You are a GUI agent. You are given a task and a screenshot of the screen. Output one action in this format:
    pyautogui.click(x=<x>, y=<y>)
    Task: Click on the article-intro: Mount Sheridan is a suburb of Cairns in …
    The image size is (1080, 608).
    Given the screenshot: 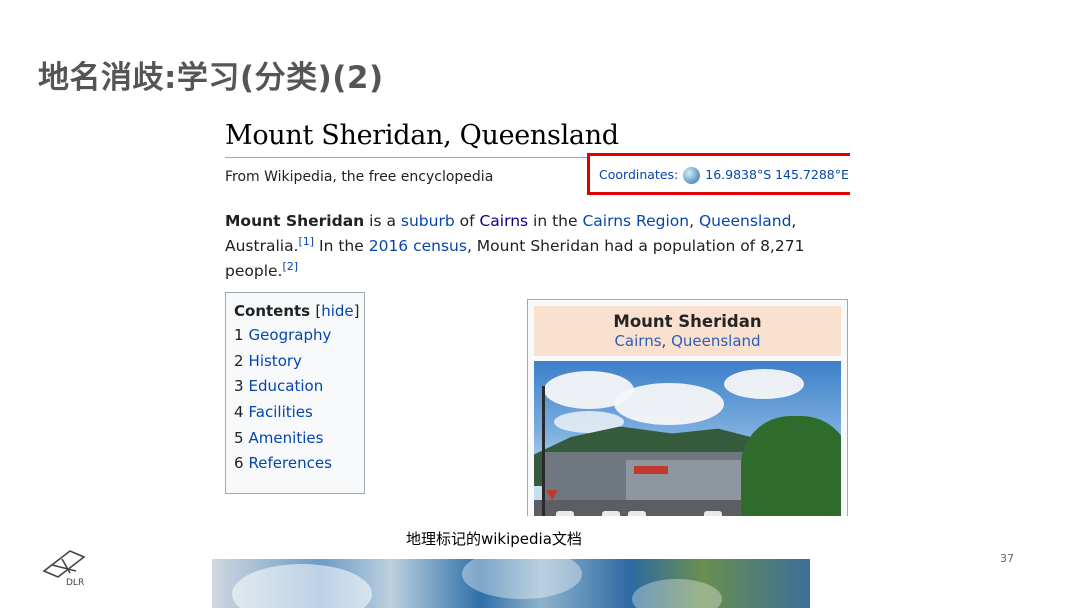 What is the action you would take?
    pyautogui.click(x=530, y=246)
    